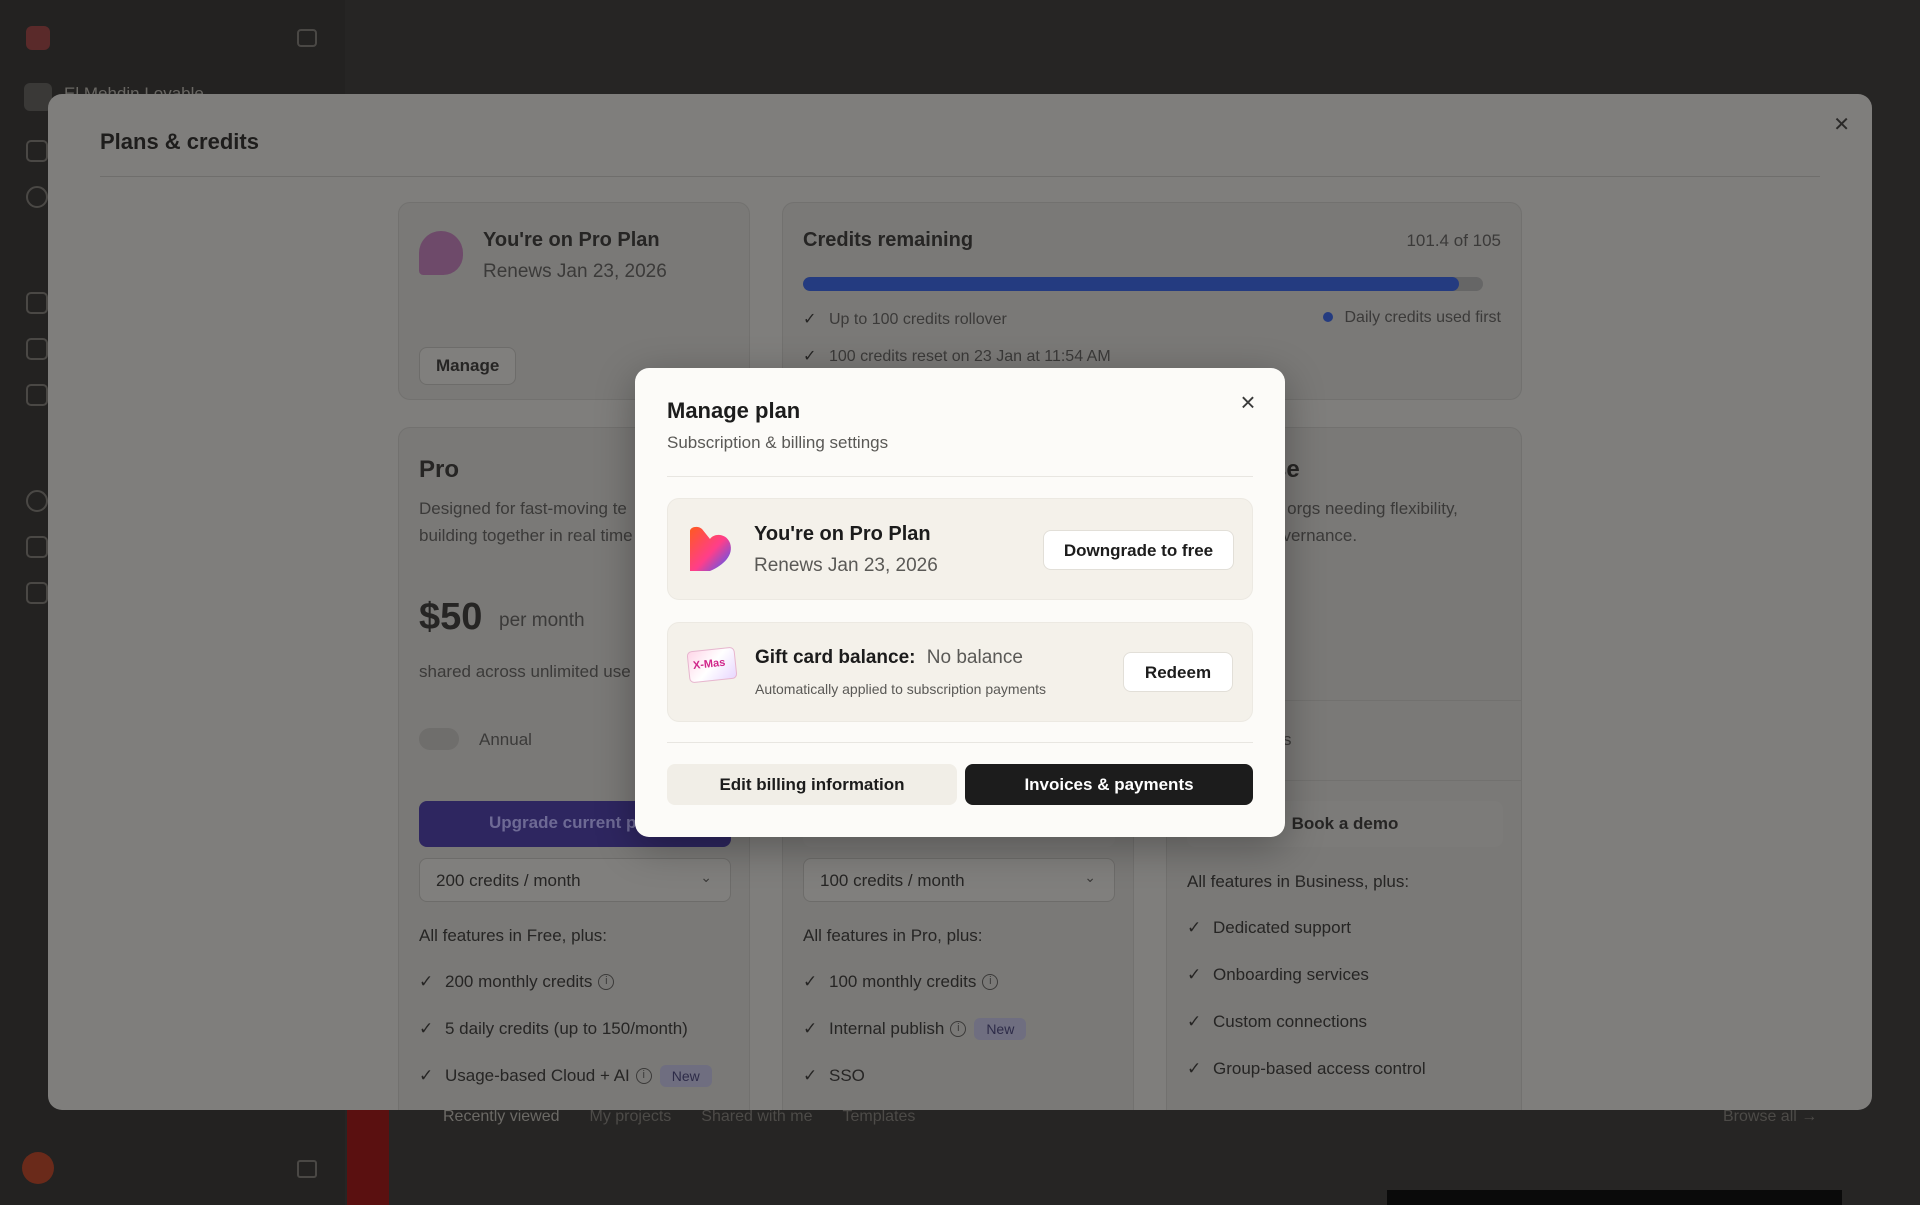  Describe the element at coordinates (756, 1117) in the screenshot. I see `tab-shared-with-me: Shared with me` at that location.